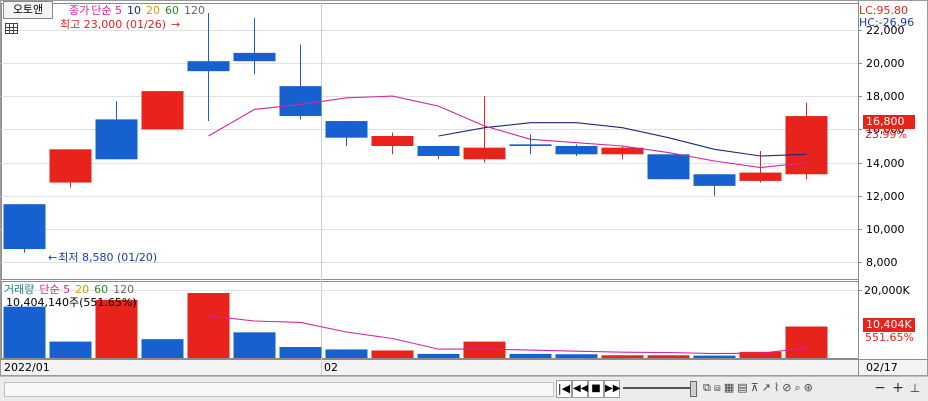  What do you see at coordinates (55, 289) in the screenshot?
I see `volume-legend-ma: 단순 5` at bounding box center [55, 289].